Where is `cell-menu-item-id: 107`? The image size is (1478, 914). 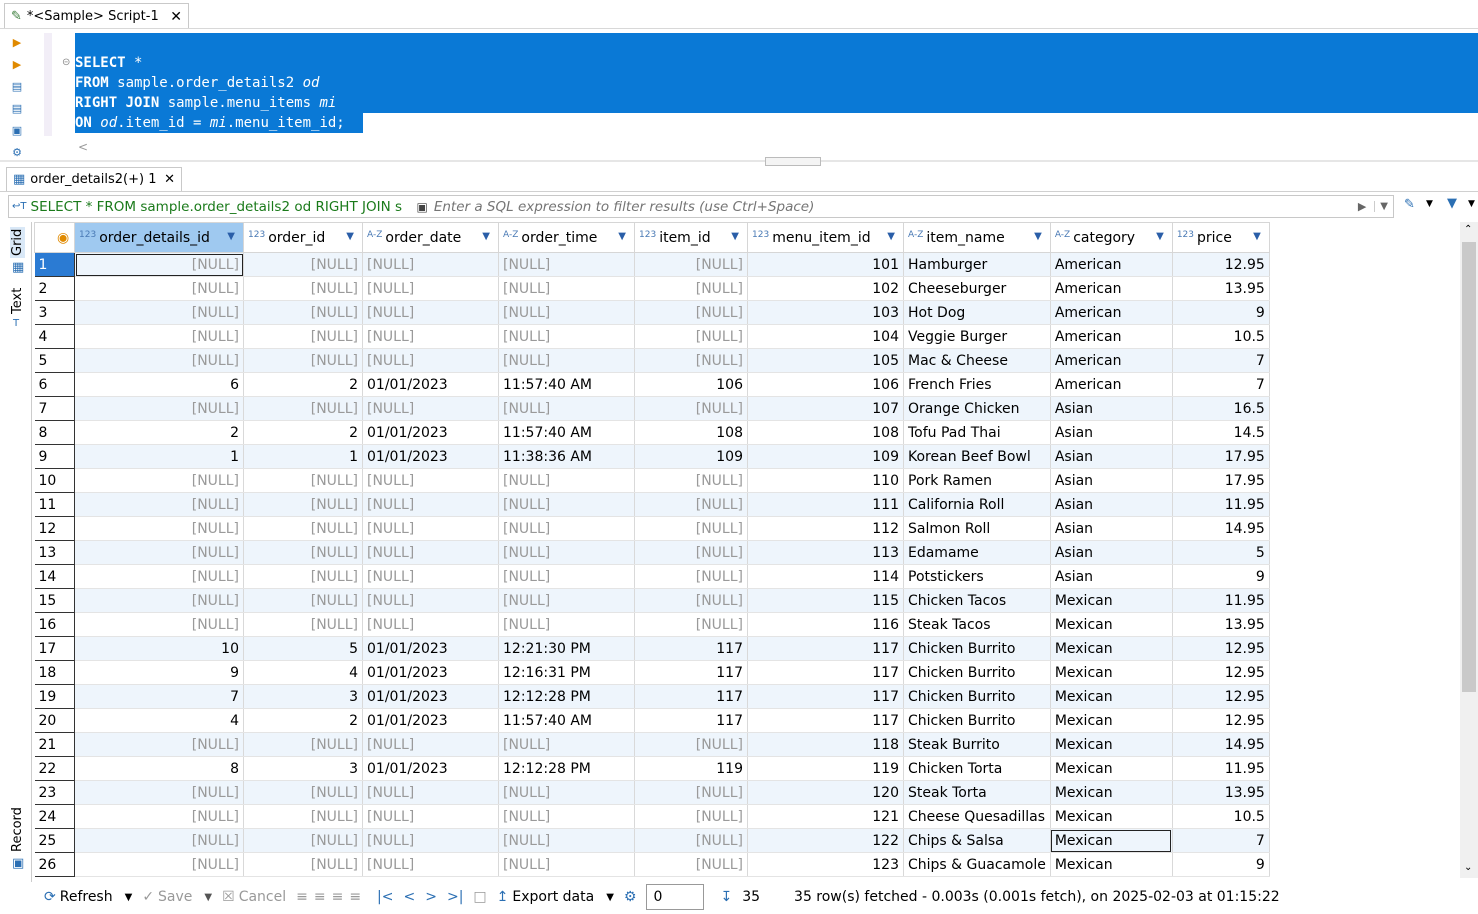 cell-menu-item-id: 107 is located at coordinates (825, 408).